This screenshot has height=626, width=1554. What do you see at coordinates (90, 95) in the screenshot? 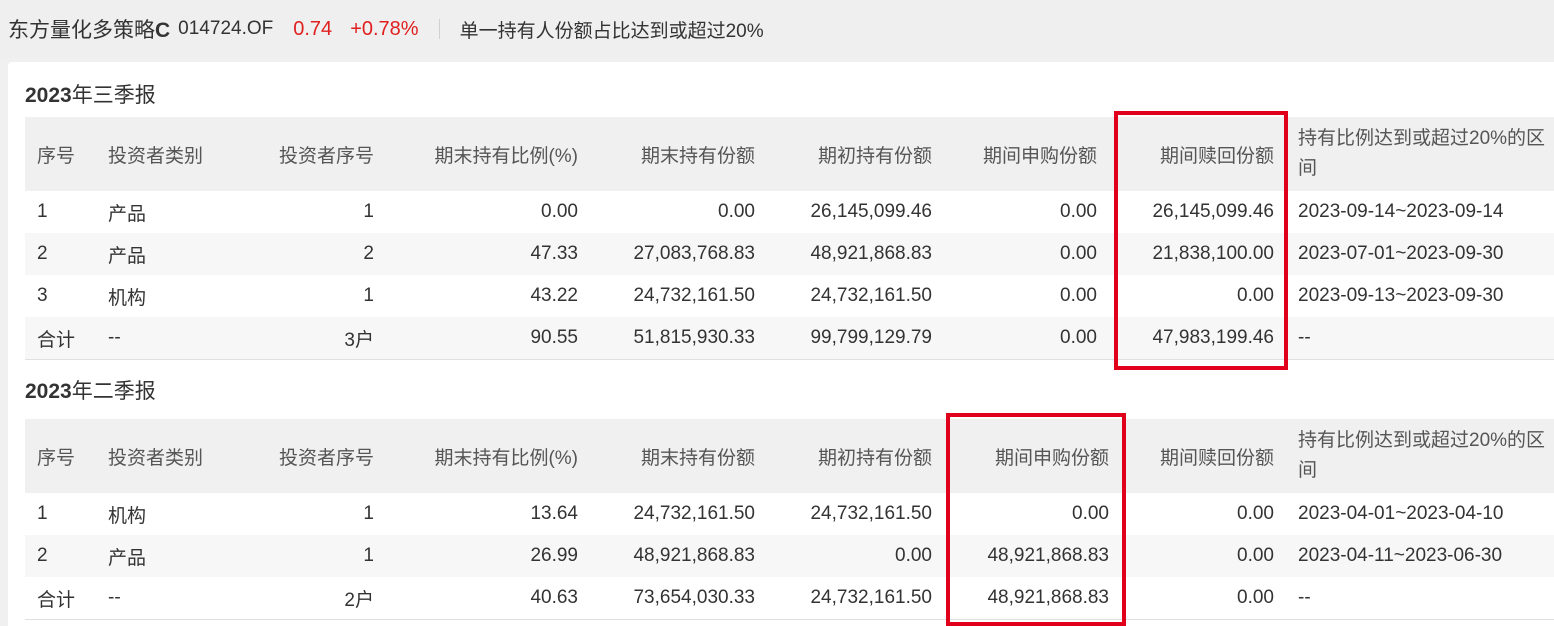
I see `report-title-q3: 2023年三季报` at bounding box center [90, 95].